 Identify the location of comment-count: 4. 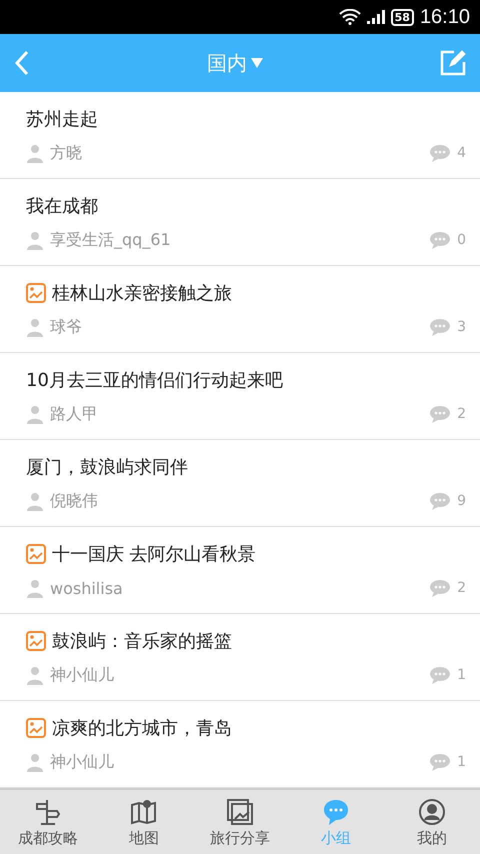
(461, 153).